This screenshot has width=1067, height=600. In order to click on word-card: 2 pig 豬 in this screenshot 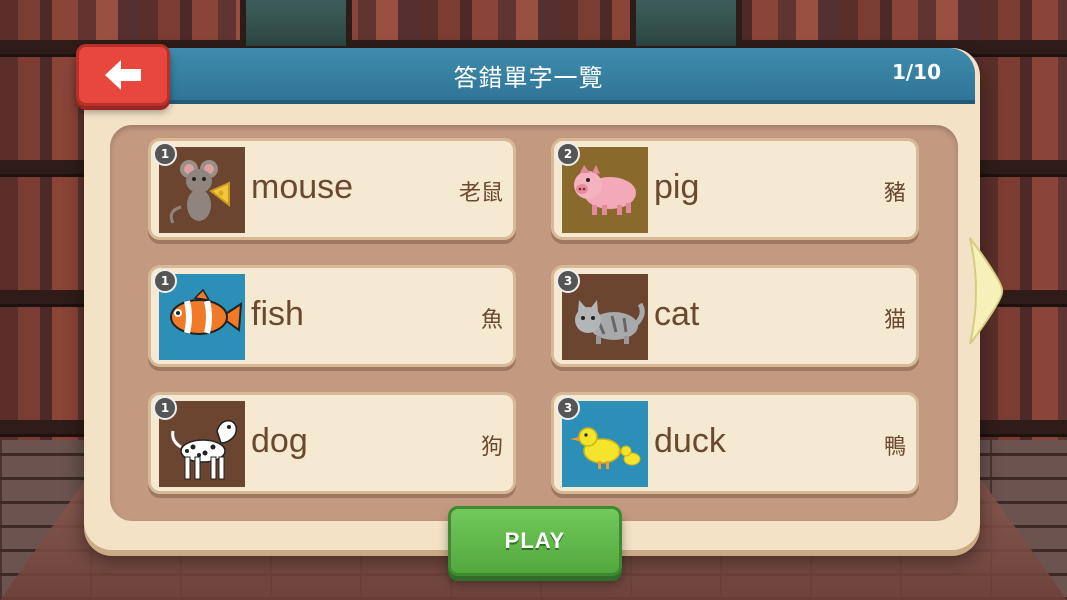, I will do `click(735, 189)`.